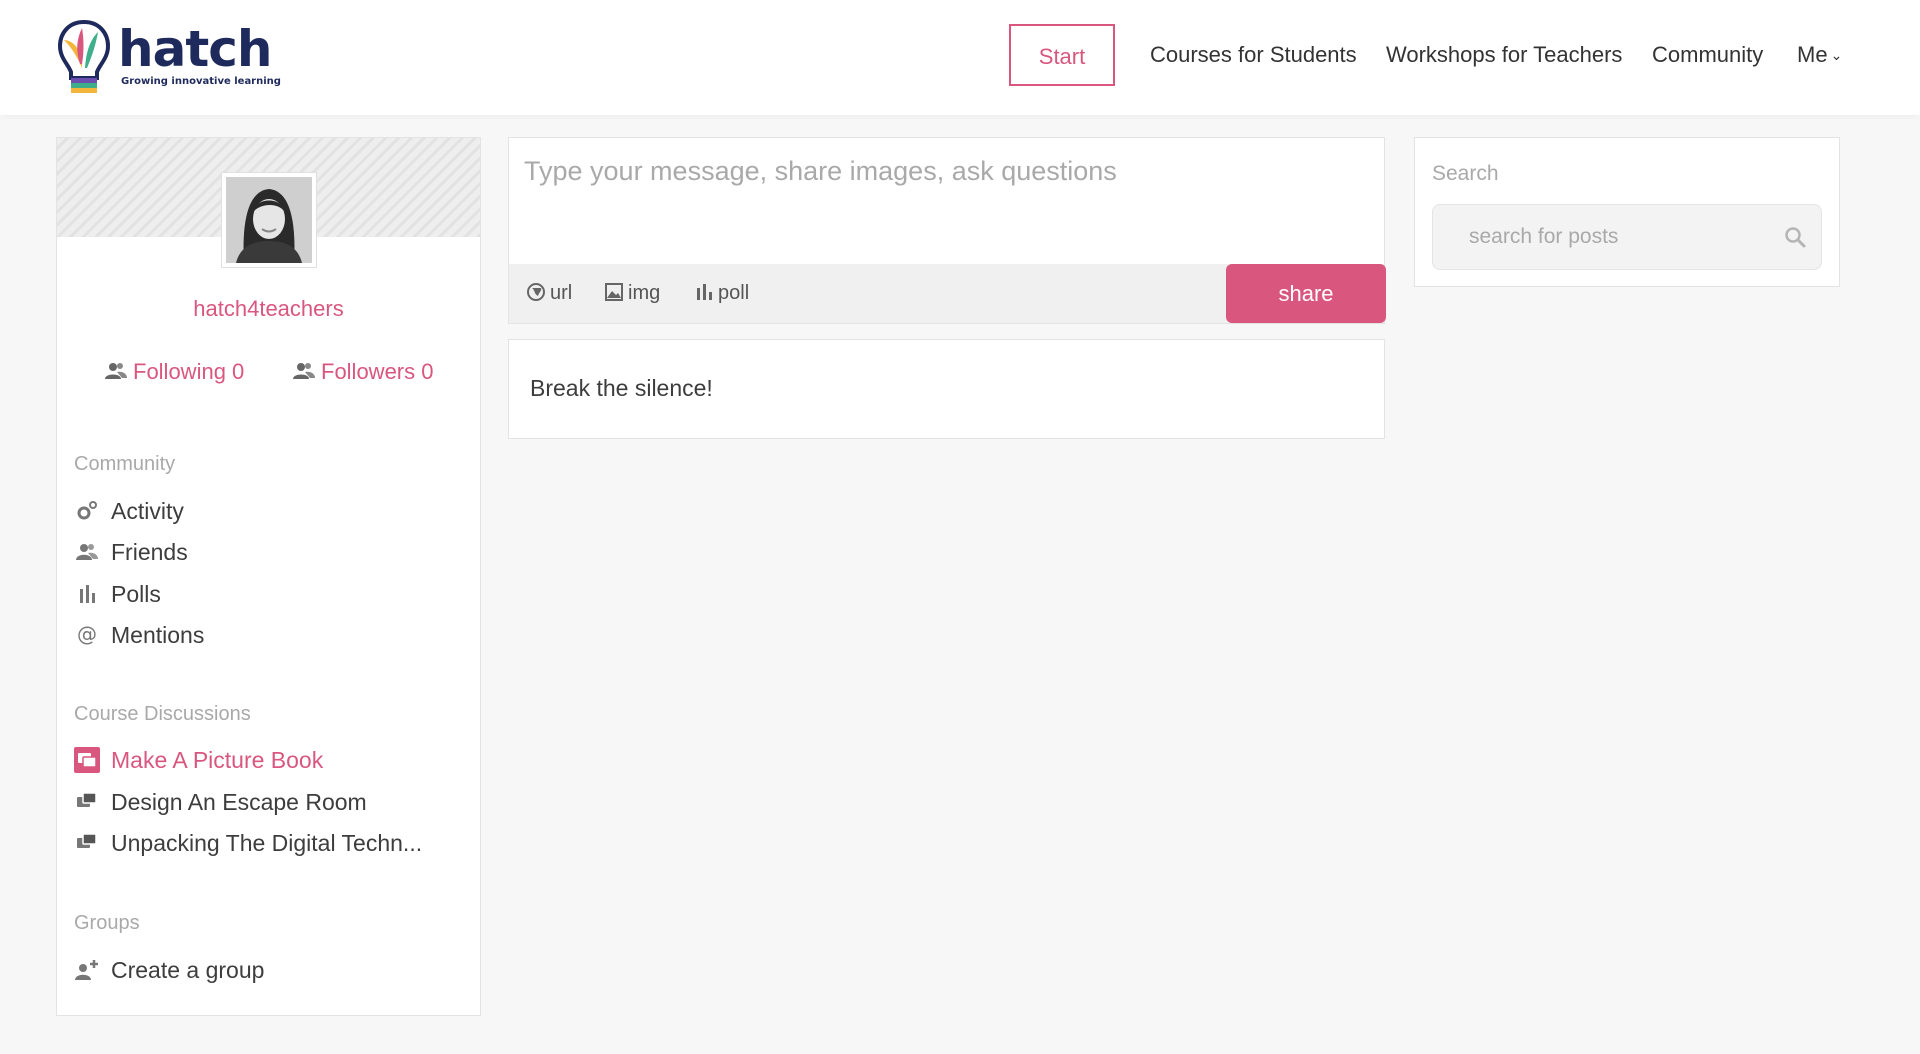 The width and height of the screenshot is (1920, 1054). Describe the element at coordinates (147, 511) in the screenshot. I see `sidebar-item-label: Activity` at that location.